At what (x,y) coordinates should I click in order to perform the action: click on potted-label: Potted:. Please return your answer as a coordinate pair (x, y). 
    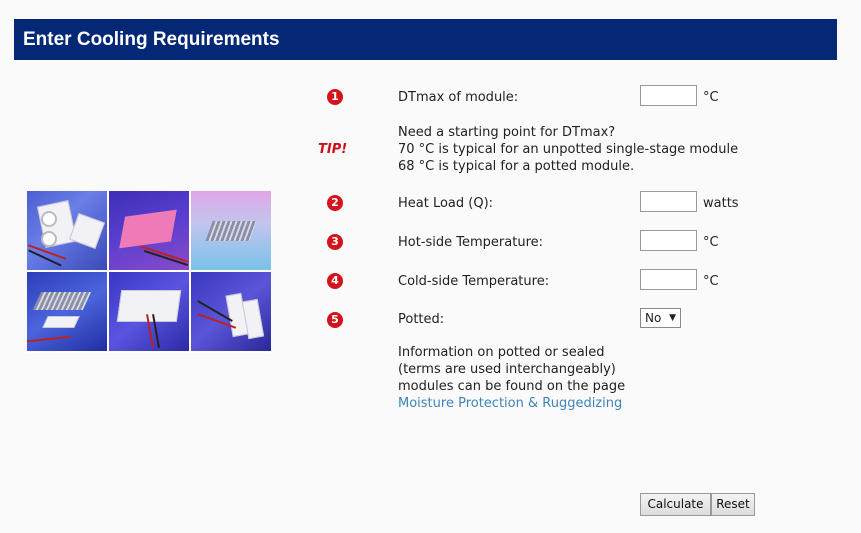
    Looking at the image, I should click on (421, 319).